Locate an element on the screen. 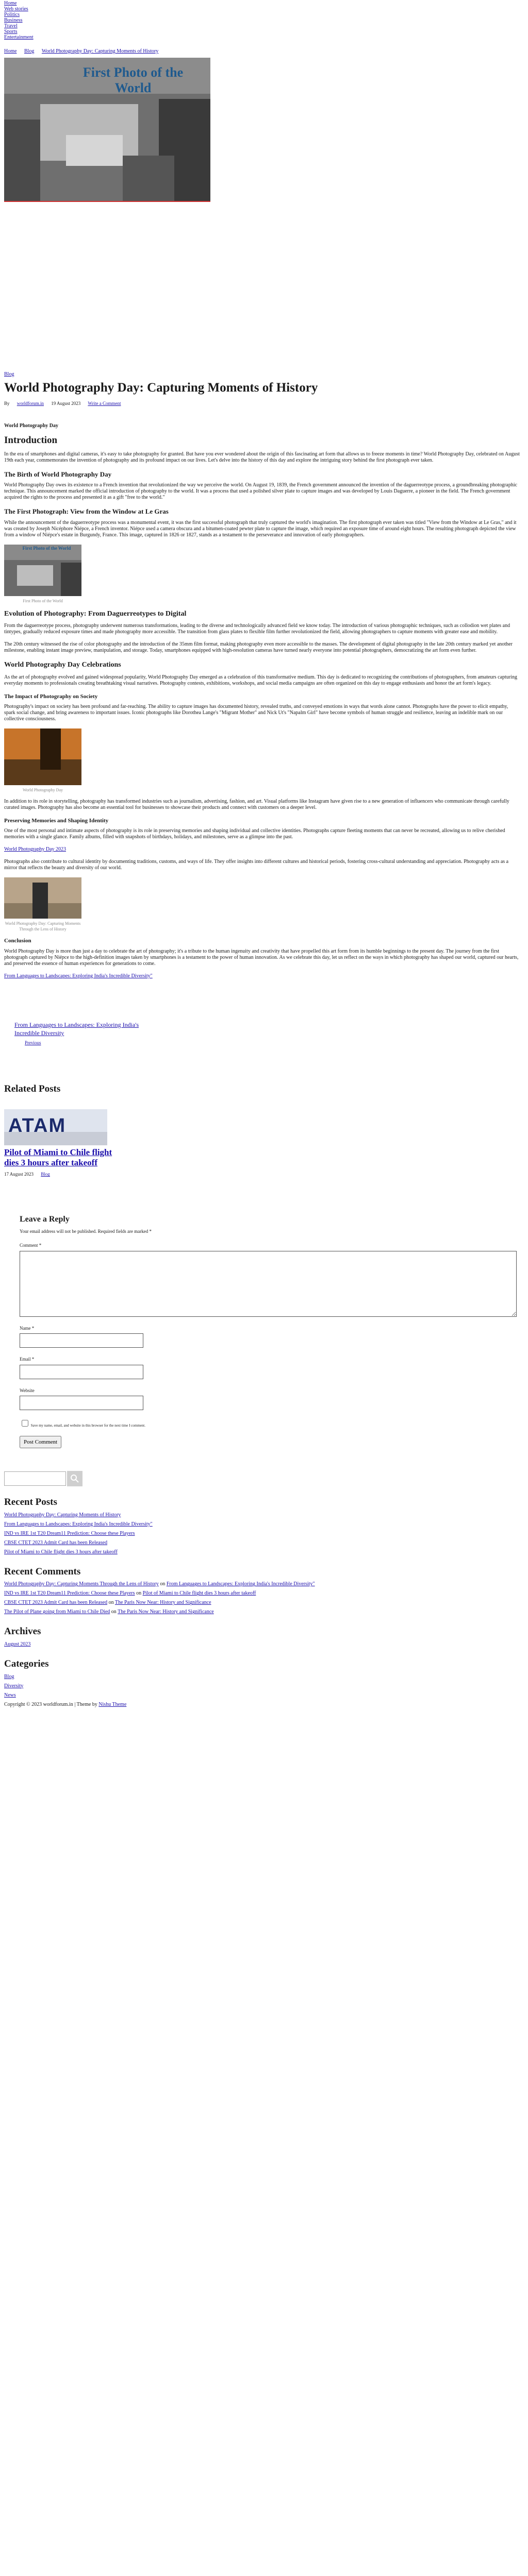 The width and height of the screenshot is (528, 2576). category-link: Diversity is located at coordinates (13, 1686).